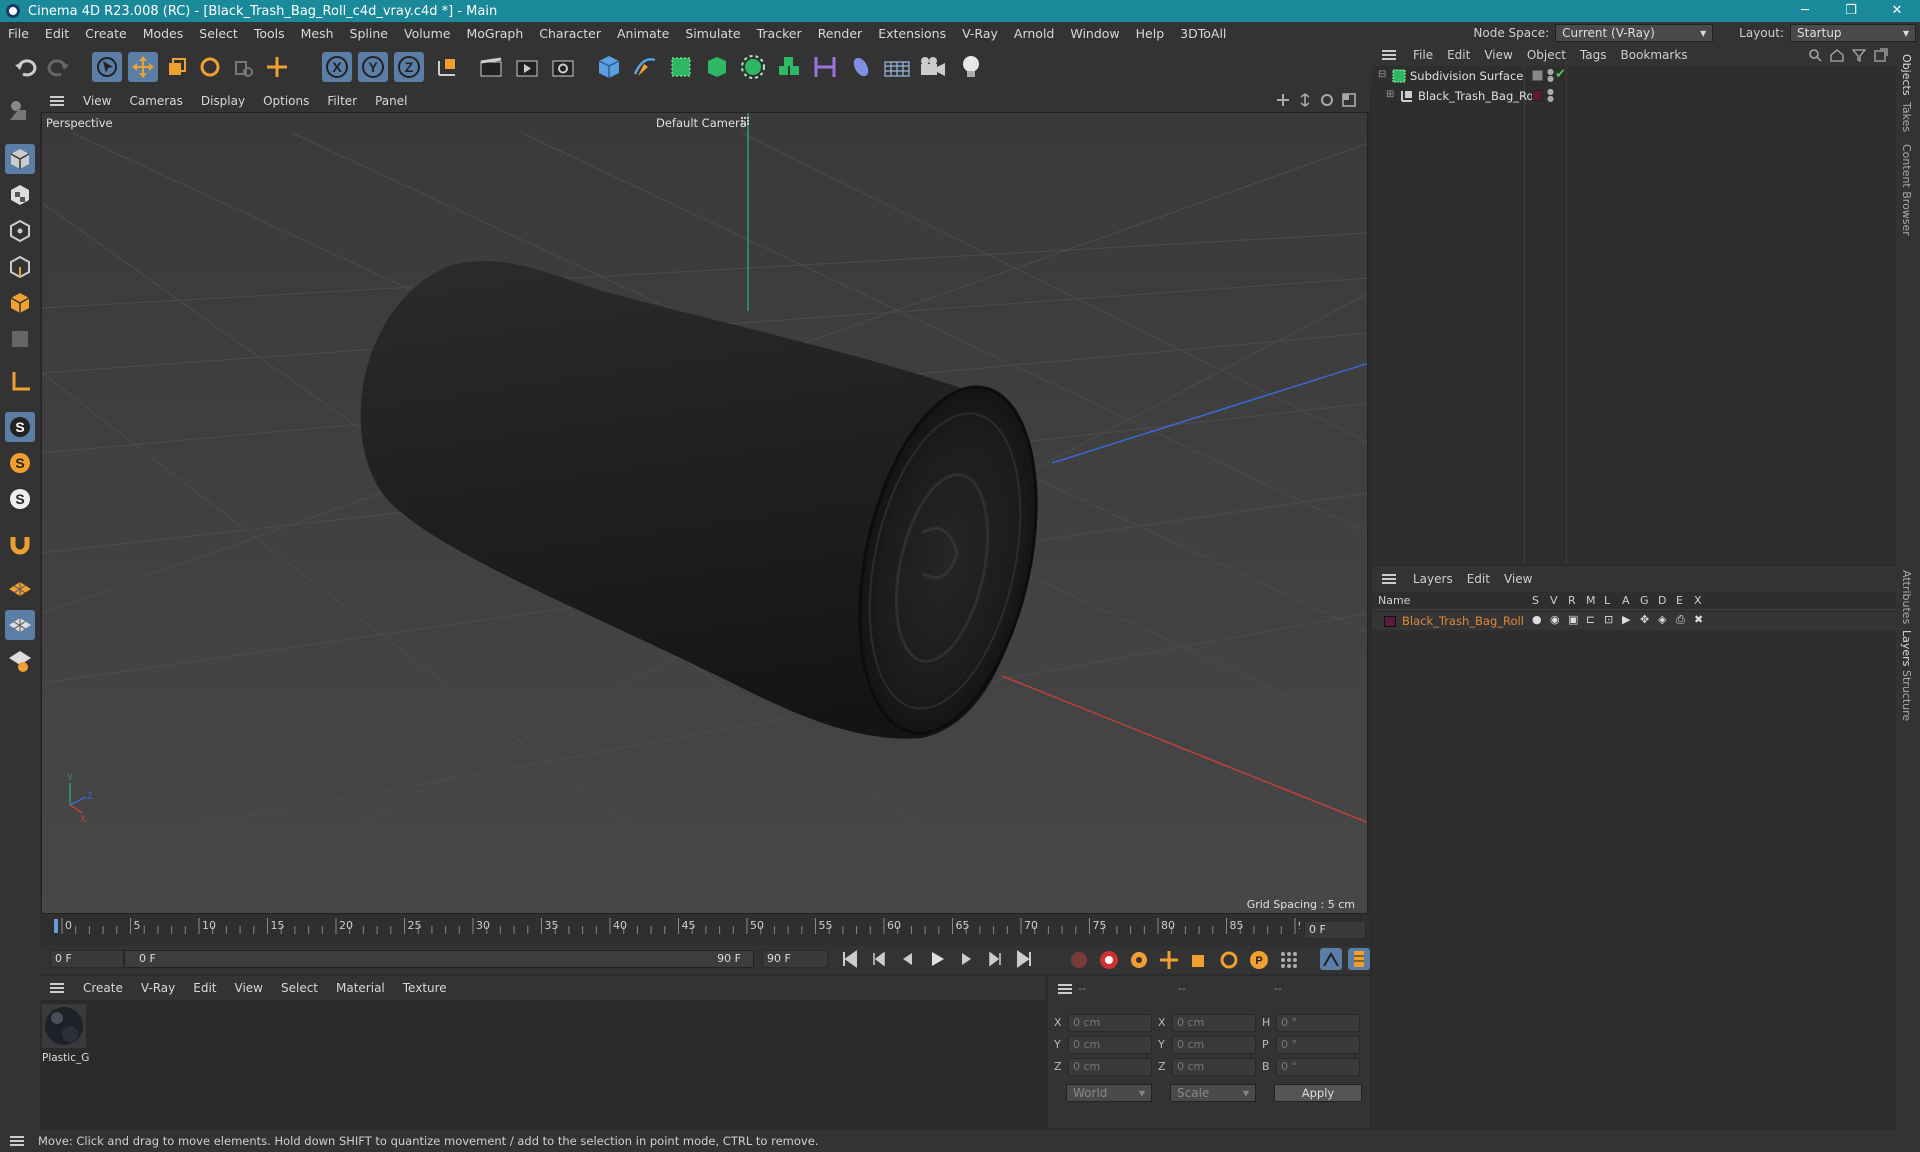 The height and width of the screenshot is (1152, 1920). What do you see at coordinates (1610, 620) in the screenshot?
I see `lock-icon: ⊡` at bounding box center [1610, 620].